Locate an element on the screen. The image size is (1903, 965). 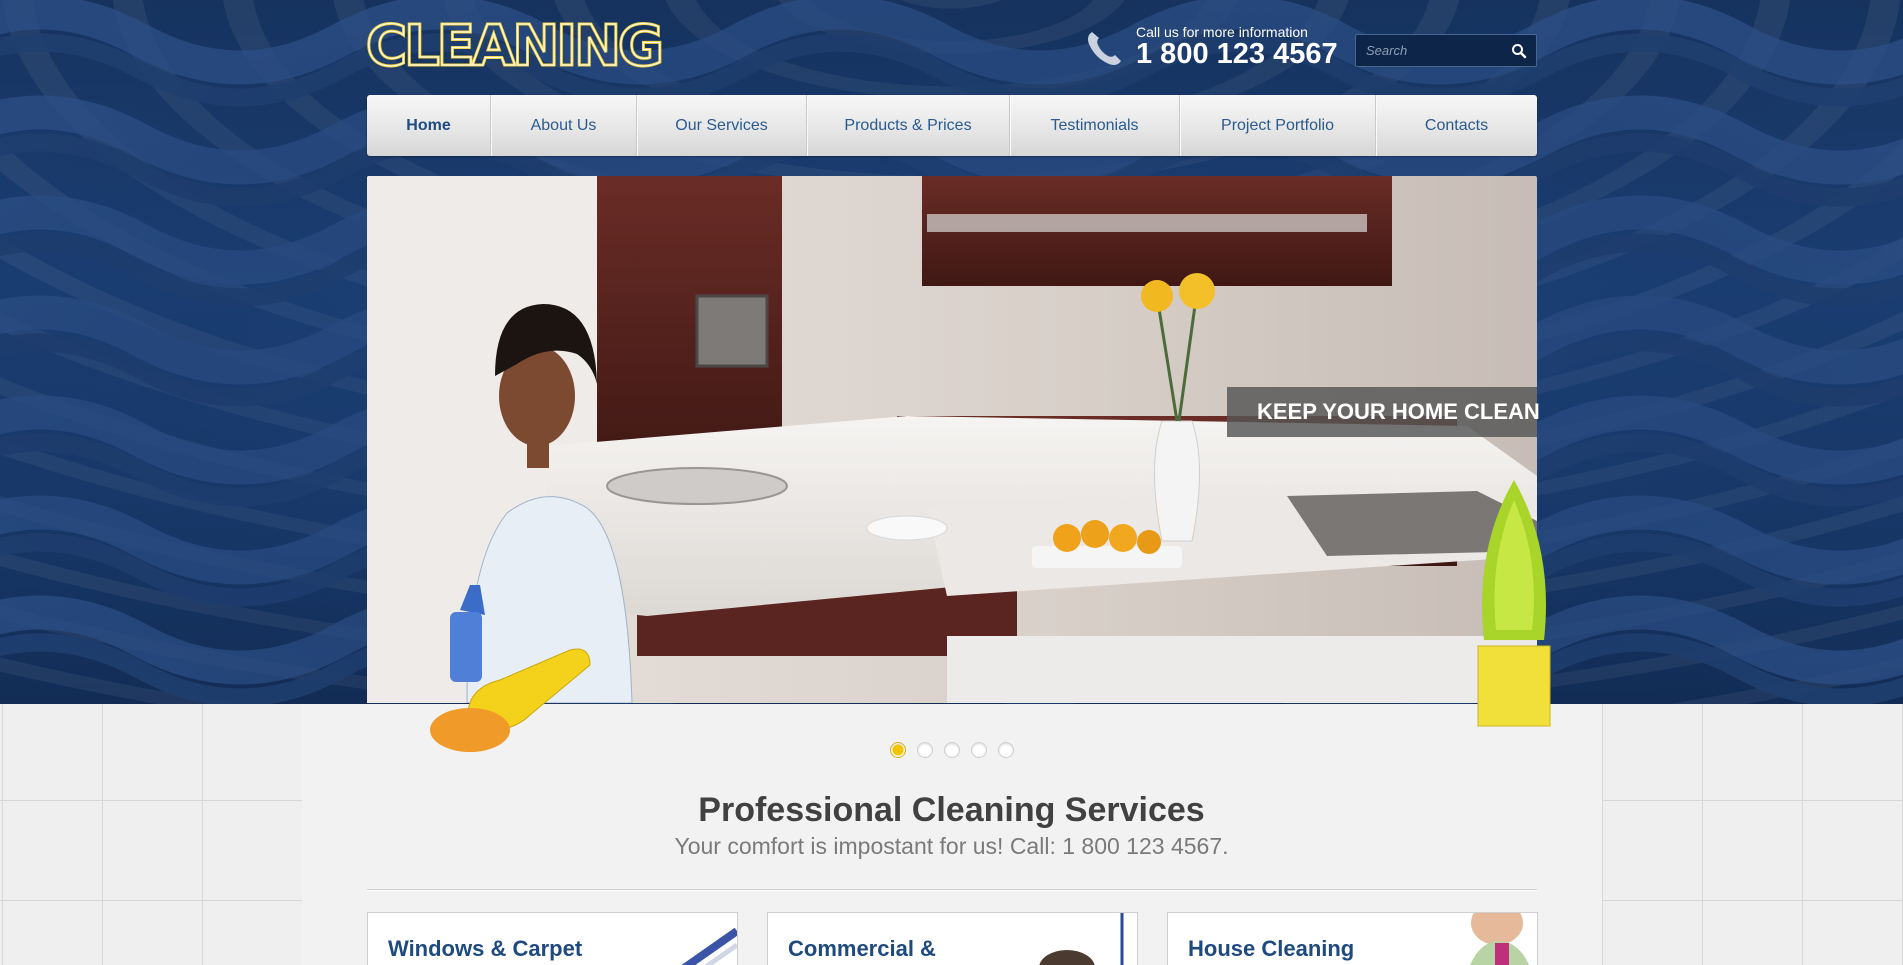
slider-dots is located at coordinates (952, 750).